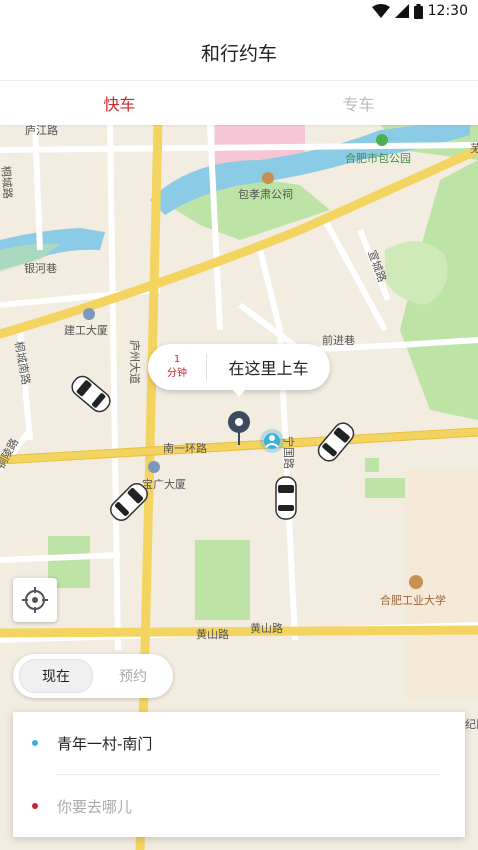 The height and width of the screenshot is (850, 478). Describe the element at coordinates (164, 484) in the screenshot. I see `poi-baoguang: 宝广大厦` at that location.